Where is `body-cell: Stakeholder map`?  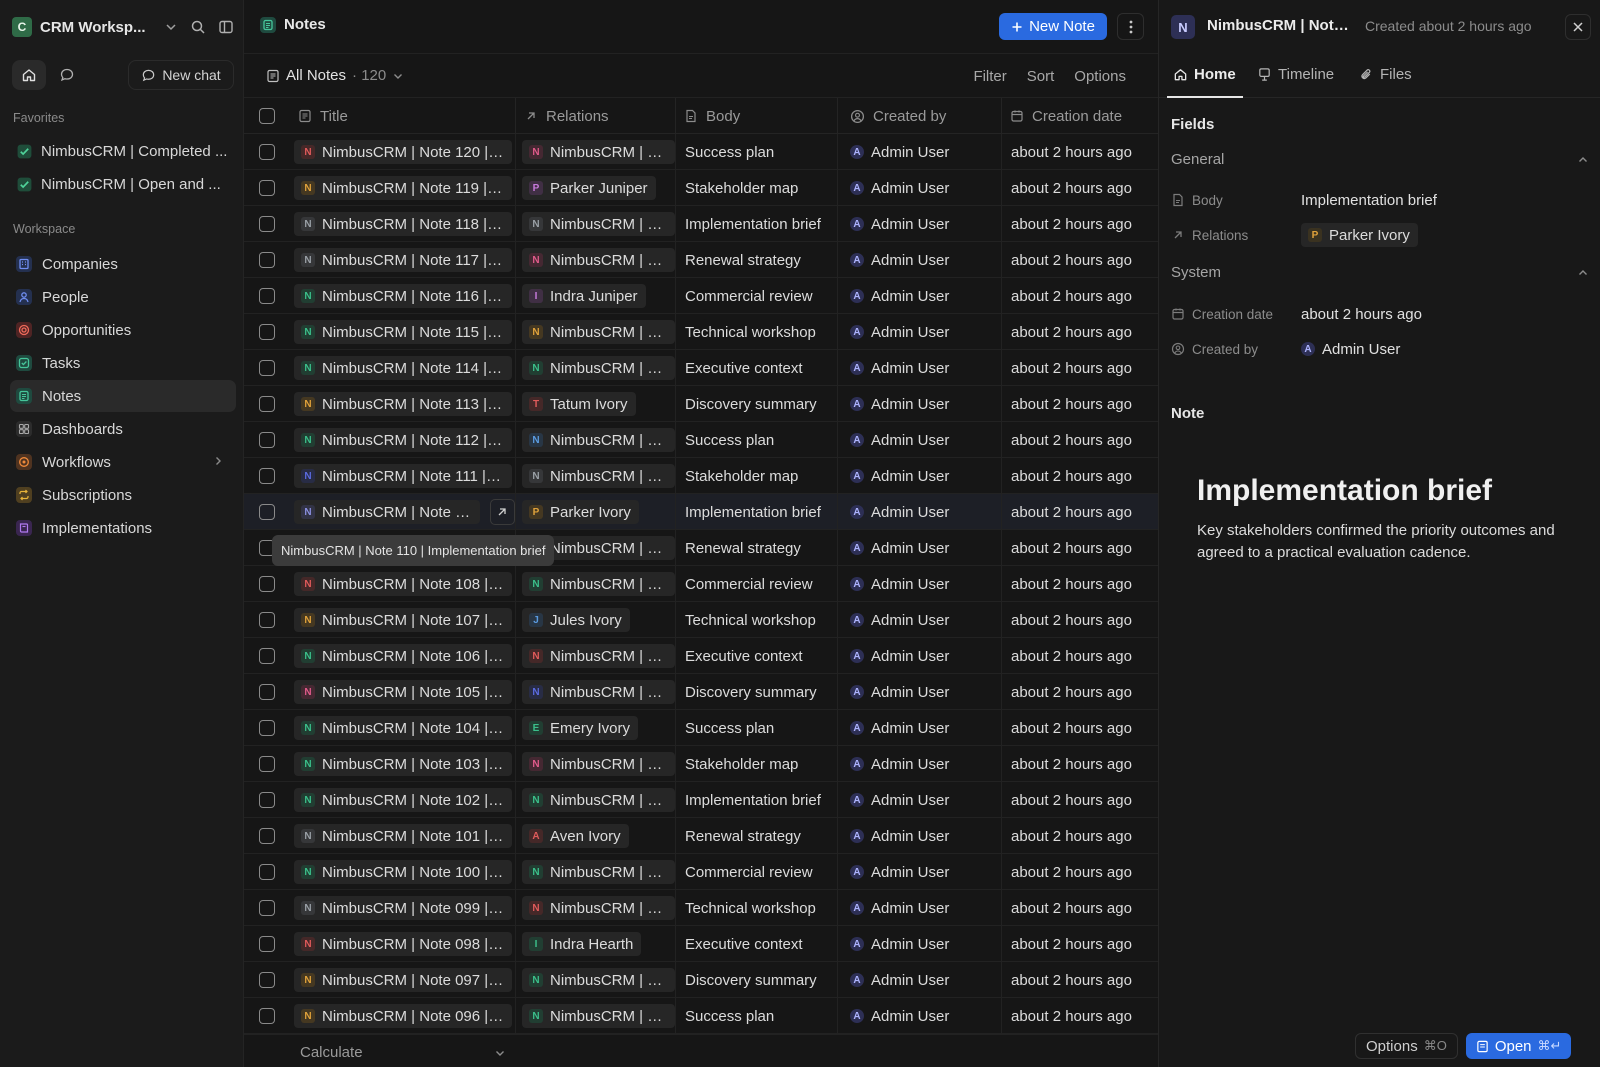
body-cell: Stakeholder map is located at coordinates (757, 188).